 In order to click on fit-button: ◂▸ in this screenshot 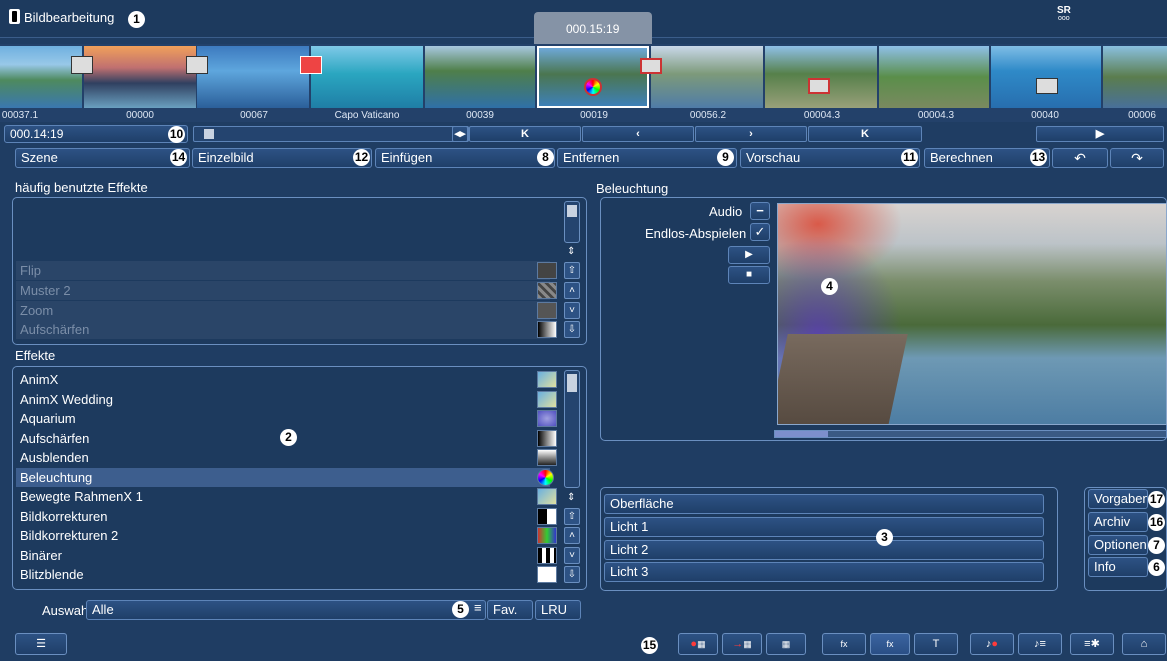, I will do `click(460, 134)`.